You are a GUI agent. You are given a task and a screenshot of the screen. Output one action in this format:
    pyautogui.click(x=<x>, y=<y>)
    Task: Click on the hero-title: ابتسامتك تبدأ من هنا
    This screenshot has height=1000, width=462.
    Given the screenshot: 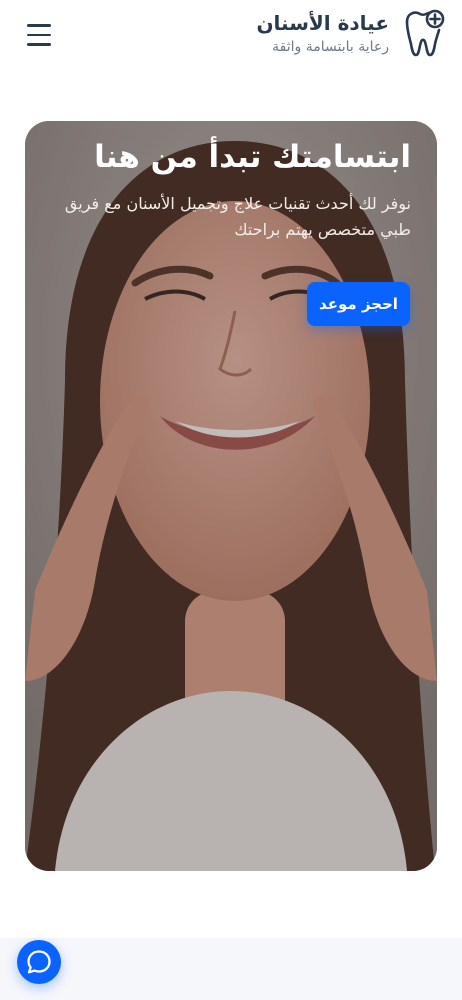 What is the action you would take?
    pyautogui.click(x=252, y=157)
    